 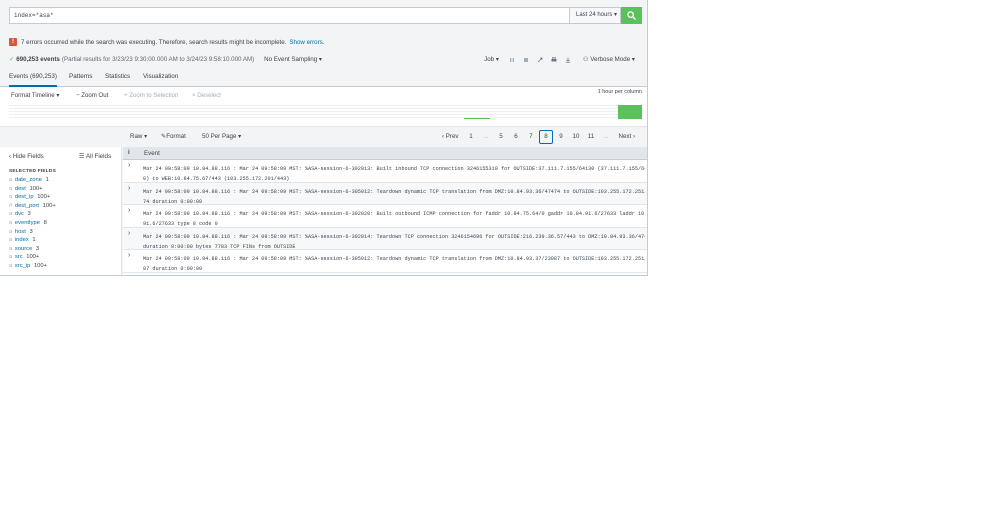 I want to click on magnifier-icon, so click(x=631, y=15).